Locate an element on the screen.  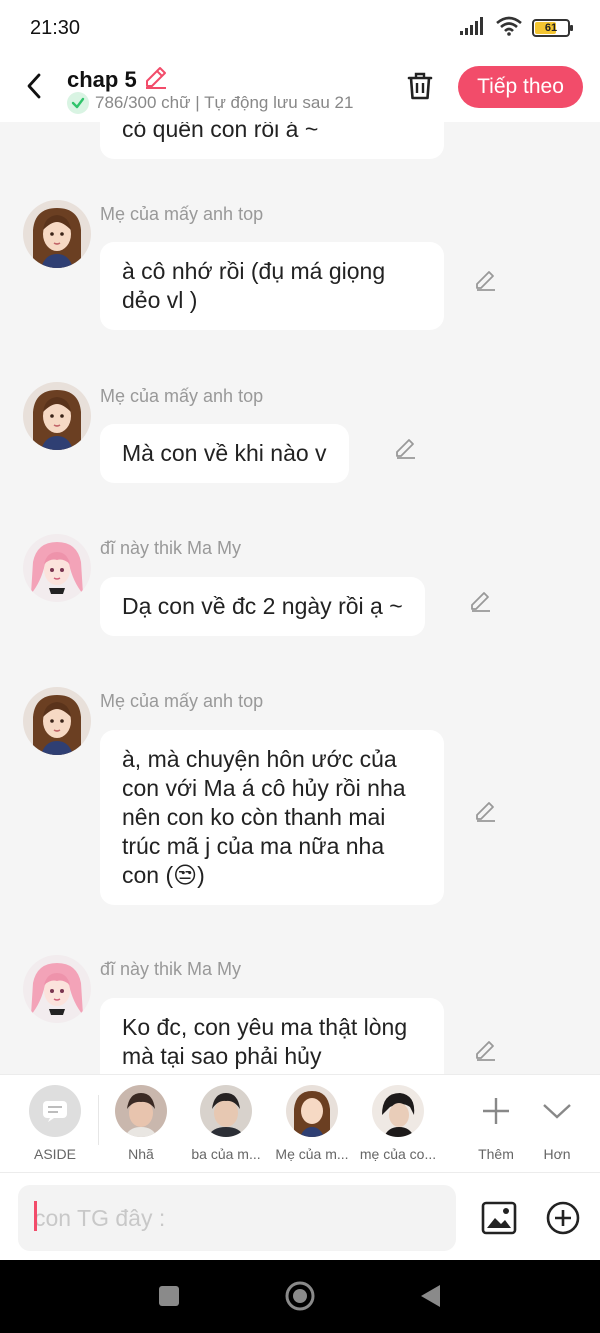
aside-icon is located at coordinates (55, 1111).